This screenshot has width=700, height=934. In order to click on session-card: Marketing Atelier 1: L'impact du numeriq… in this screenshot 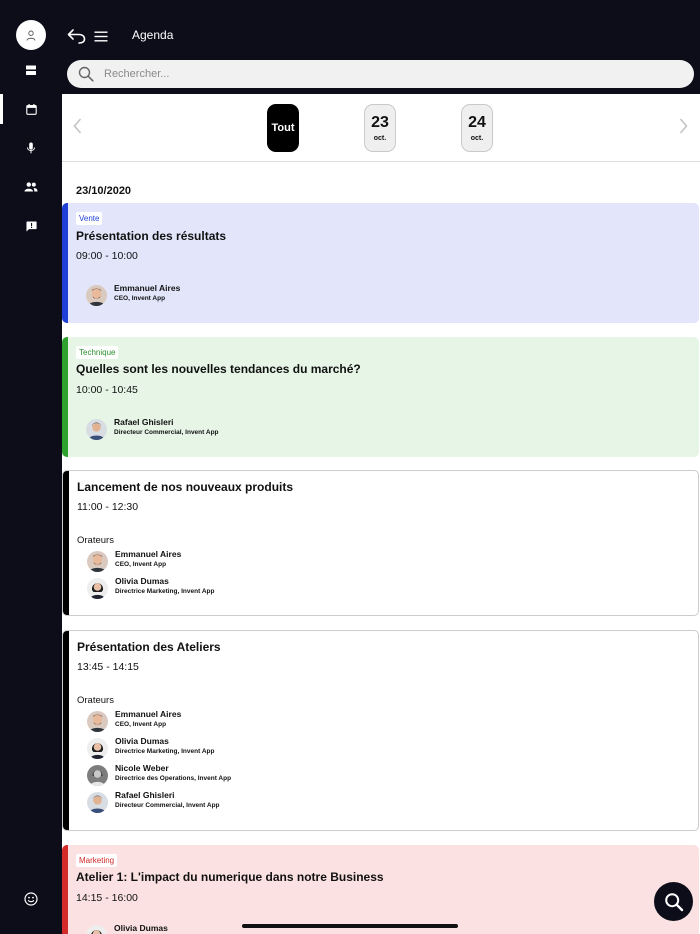, I will do `click(380, 889)`.